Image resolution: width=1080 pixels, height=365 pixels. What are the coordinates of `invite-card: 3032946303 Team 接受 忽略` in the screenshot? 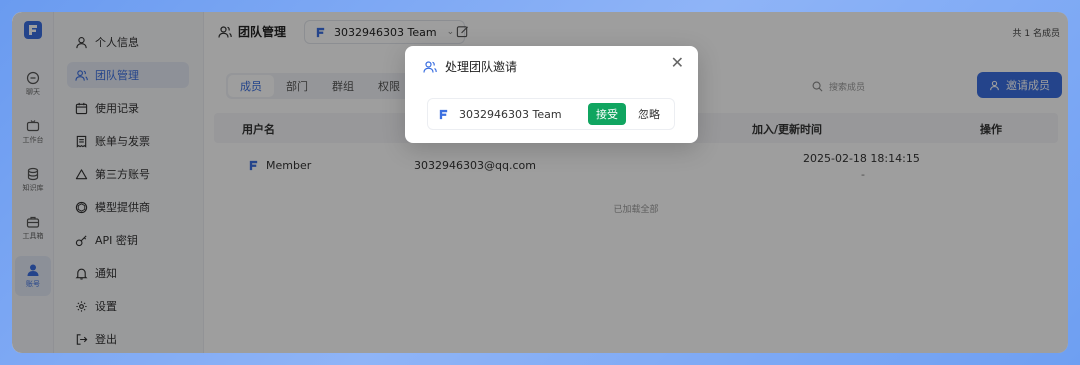 It's located at (551, 114).